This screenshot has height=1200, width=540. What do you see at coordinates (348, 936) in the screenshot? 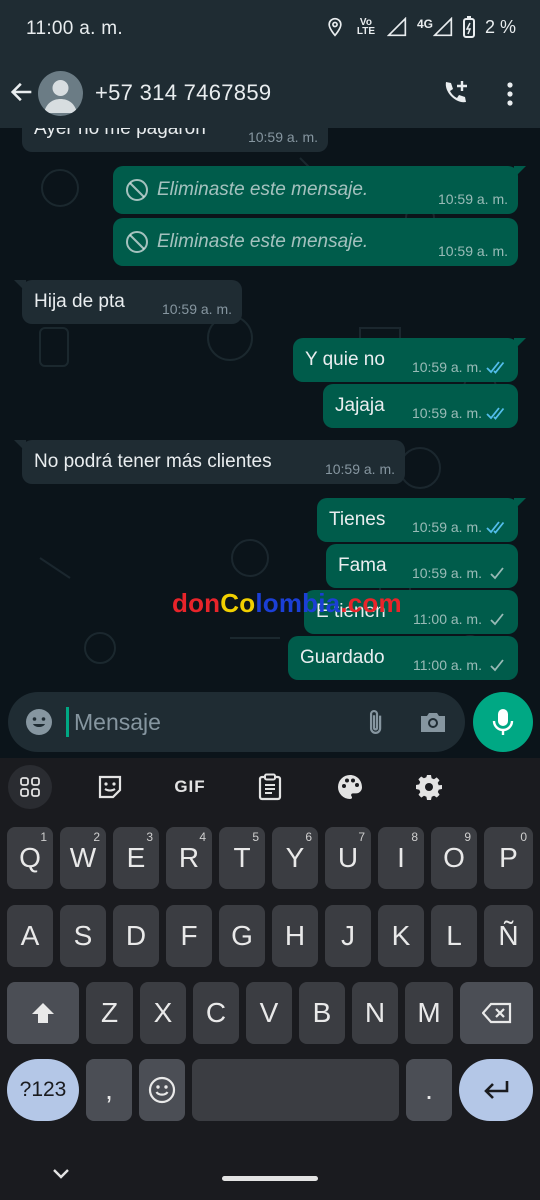
I see `key-j: J` at bounding box center [348, 936].